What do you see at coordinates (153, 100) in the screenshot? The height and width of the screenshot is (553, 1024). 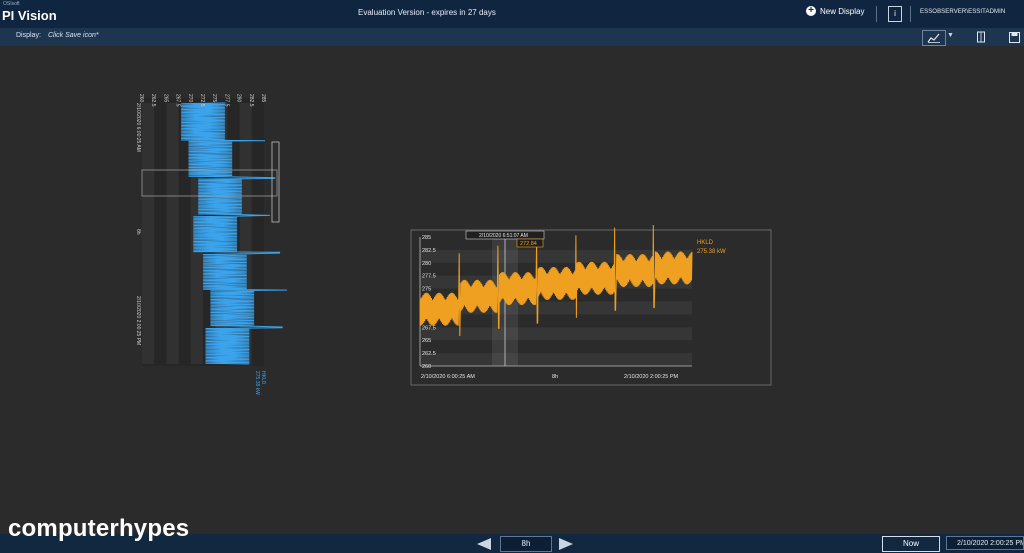 I see `rotated-tick-label: 262.5` at bounding box center [153, 100].